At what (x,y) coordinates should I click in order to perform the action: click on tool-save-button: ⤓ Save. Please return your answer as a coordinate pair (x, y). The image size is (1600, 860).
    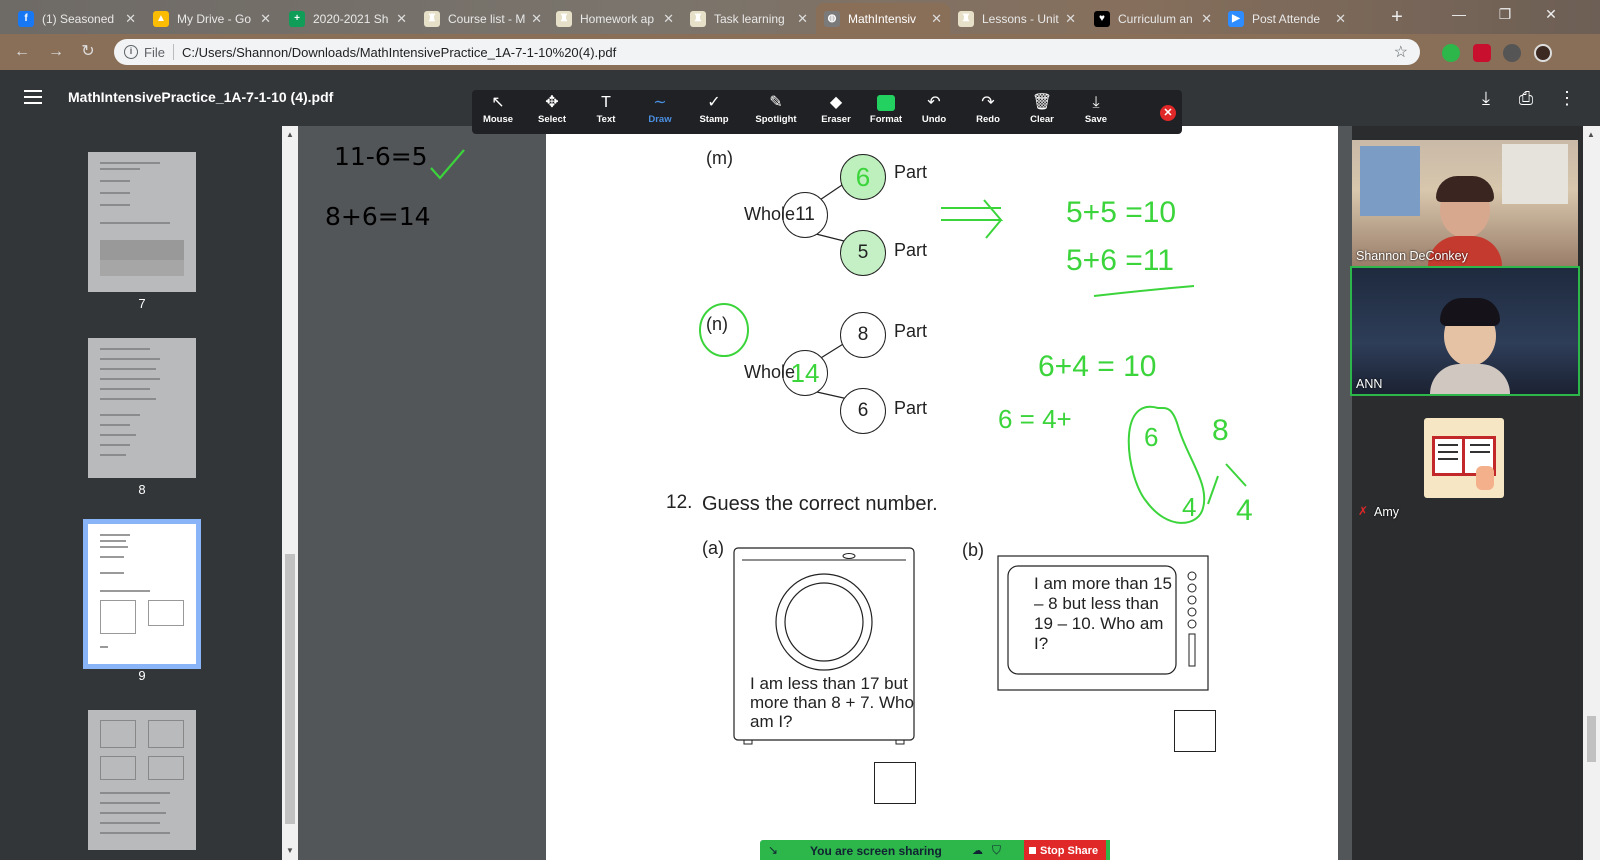
    Looking at the image, I should click on (1096, 112).